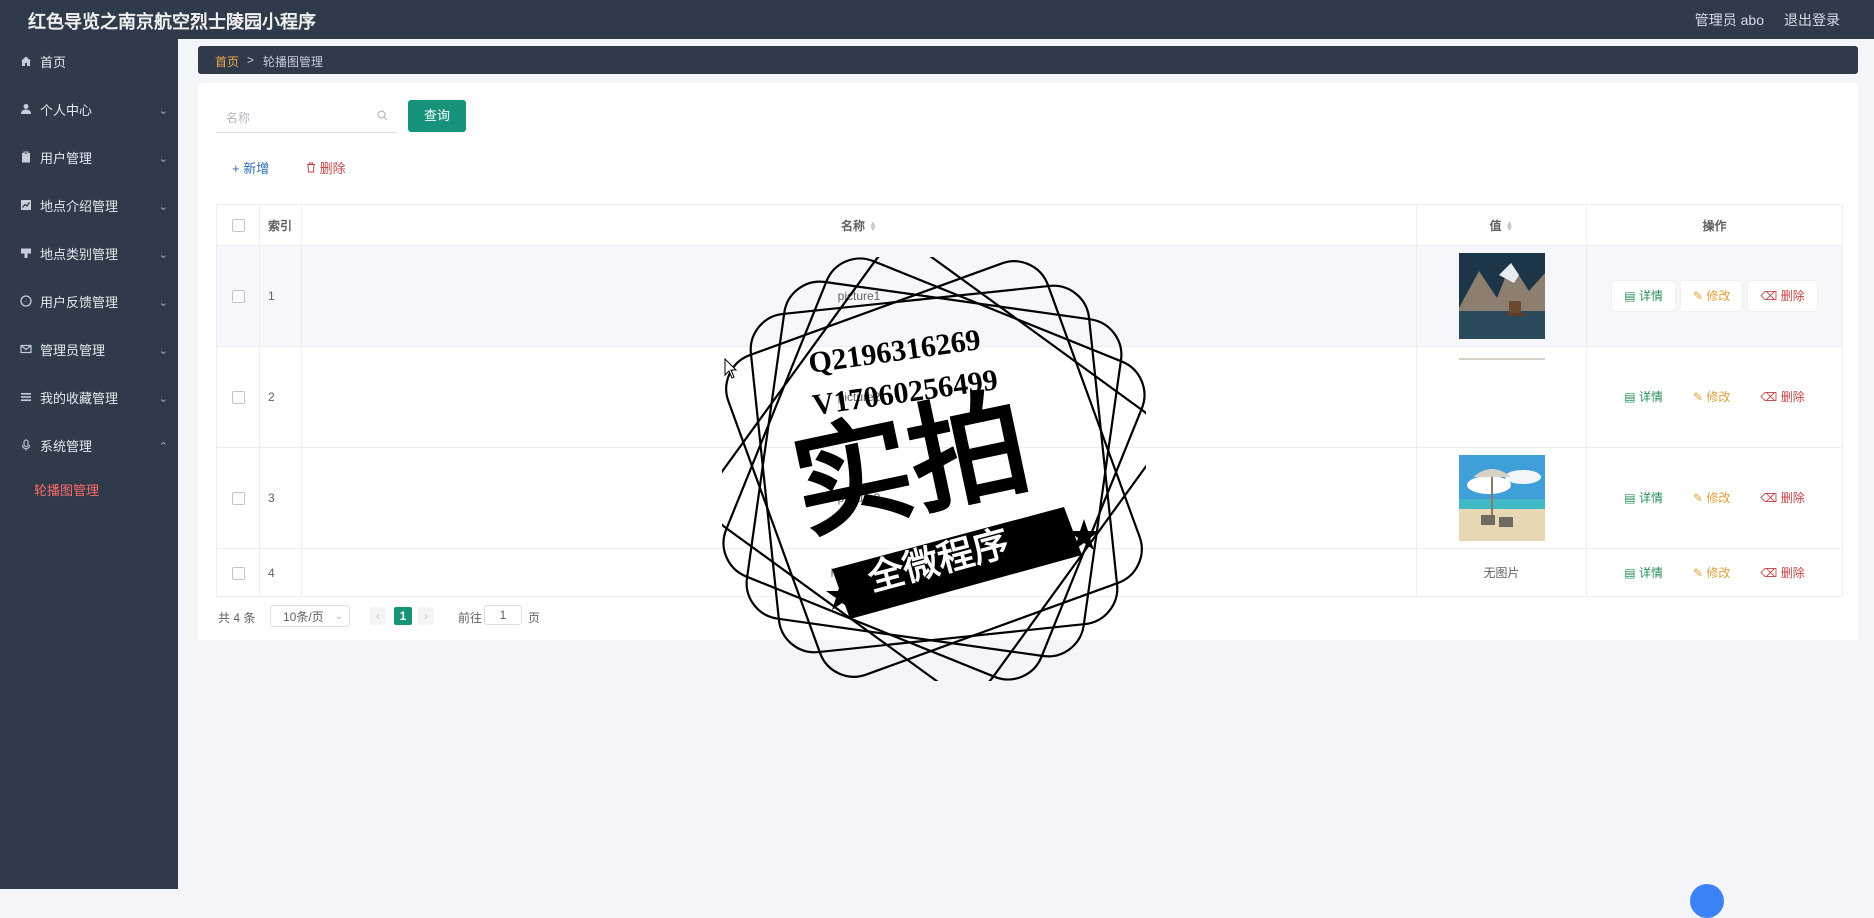 The image size is (1874, 918). What do you see at coordinates (1501, 498) in the screenshot?
I see `beach-umbrella-image` at bounding box center [1501, 498].